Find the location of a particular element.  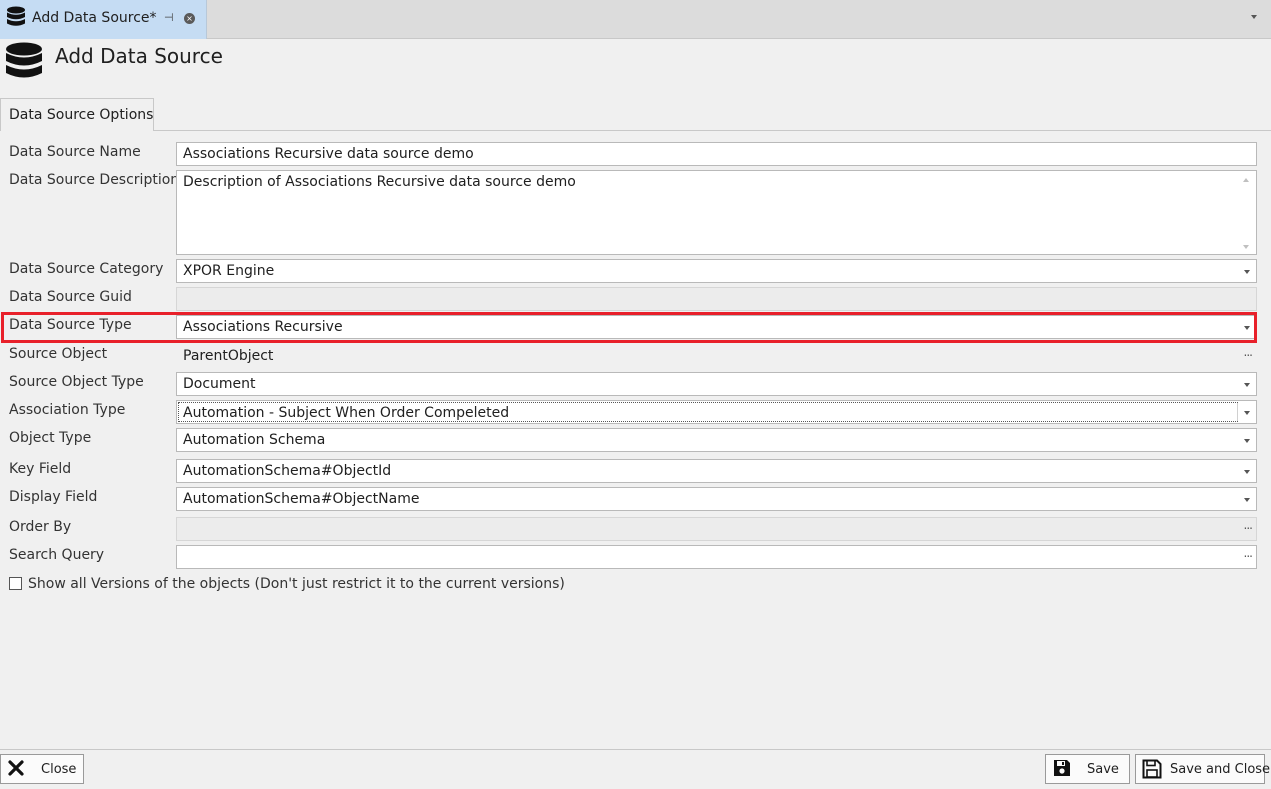

label-key-field: Key Field is located at coordinates (40, 469).